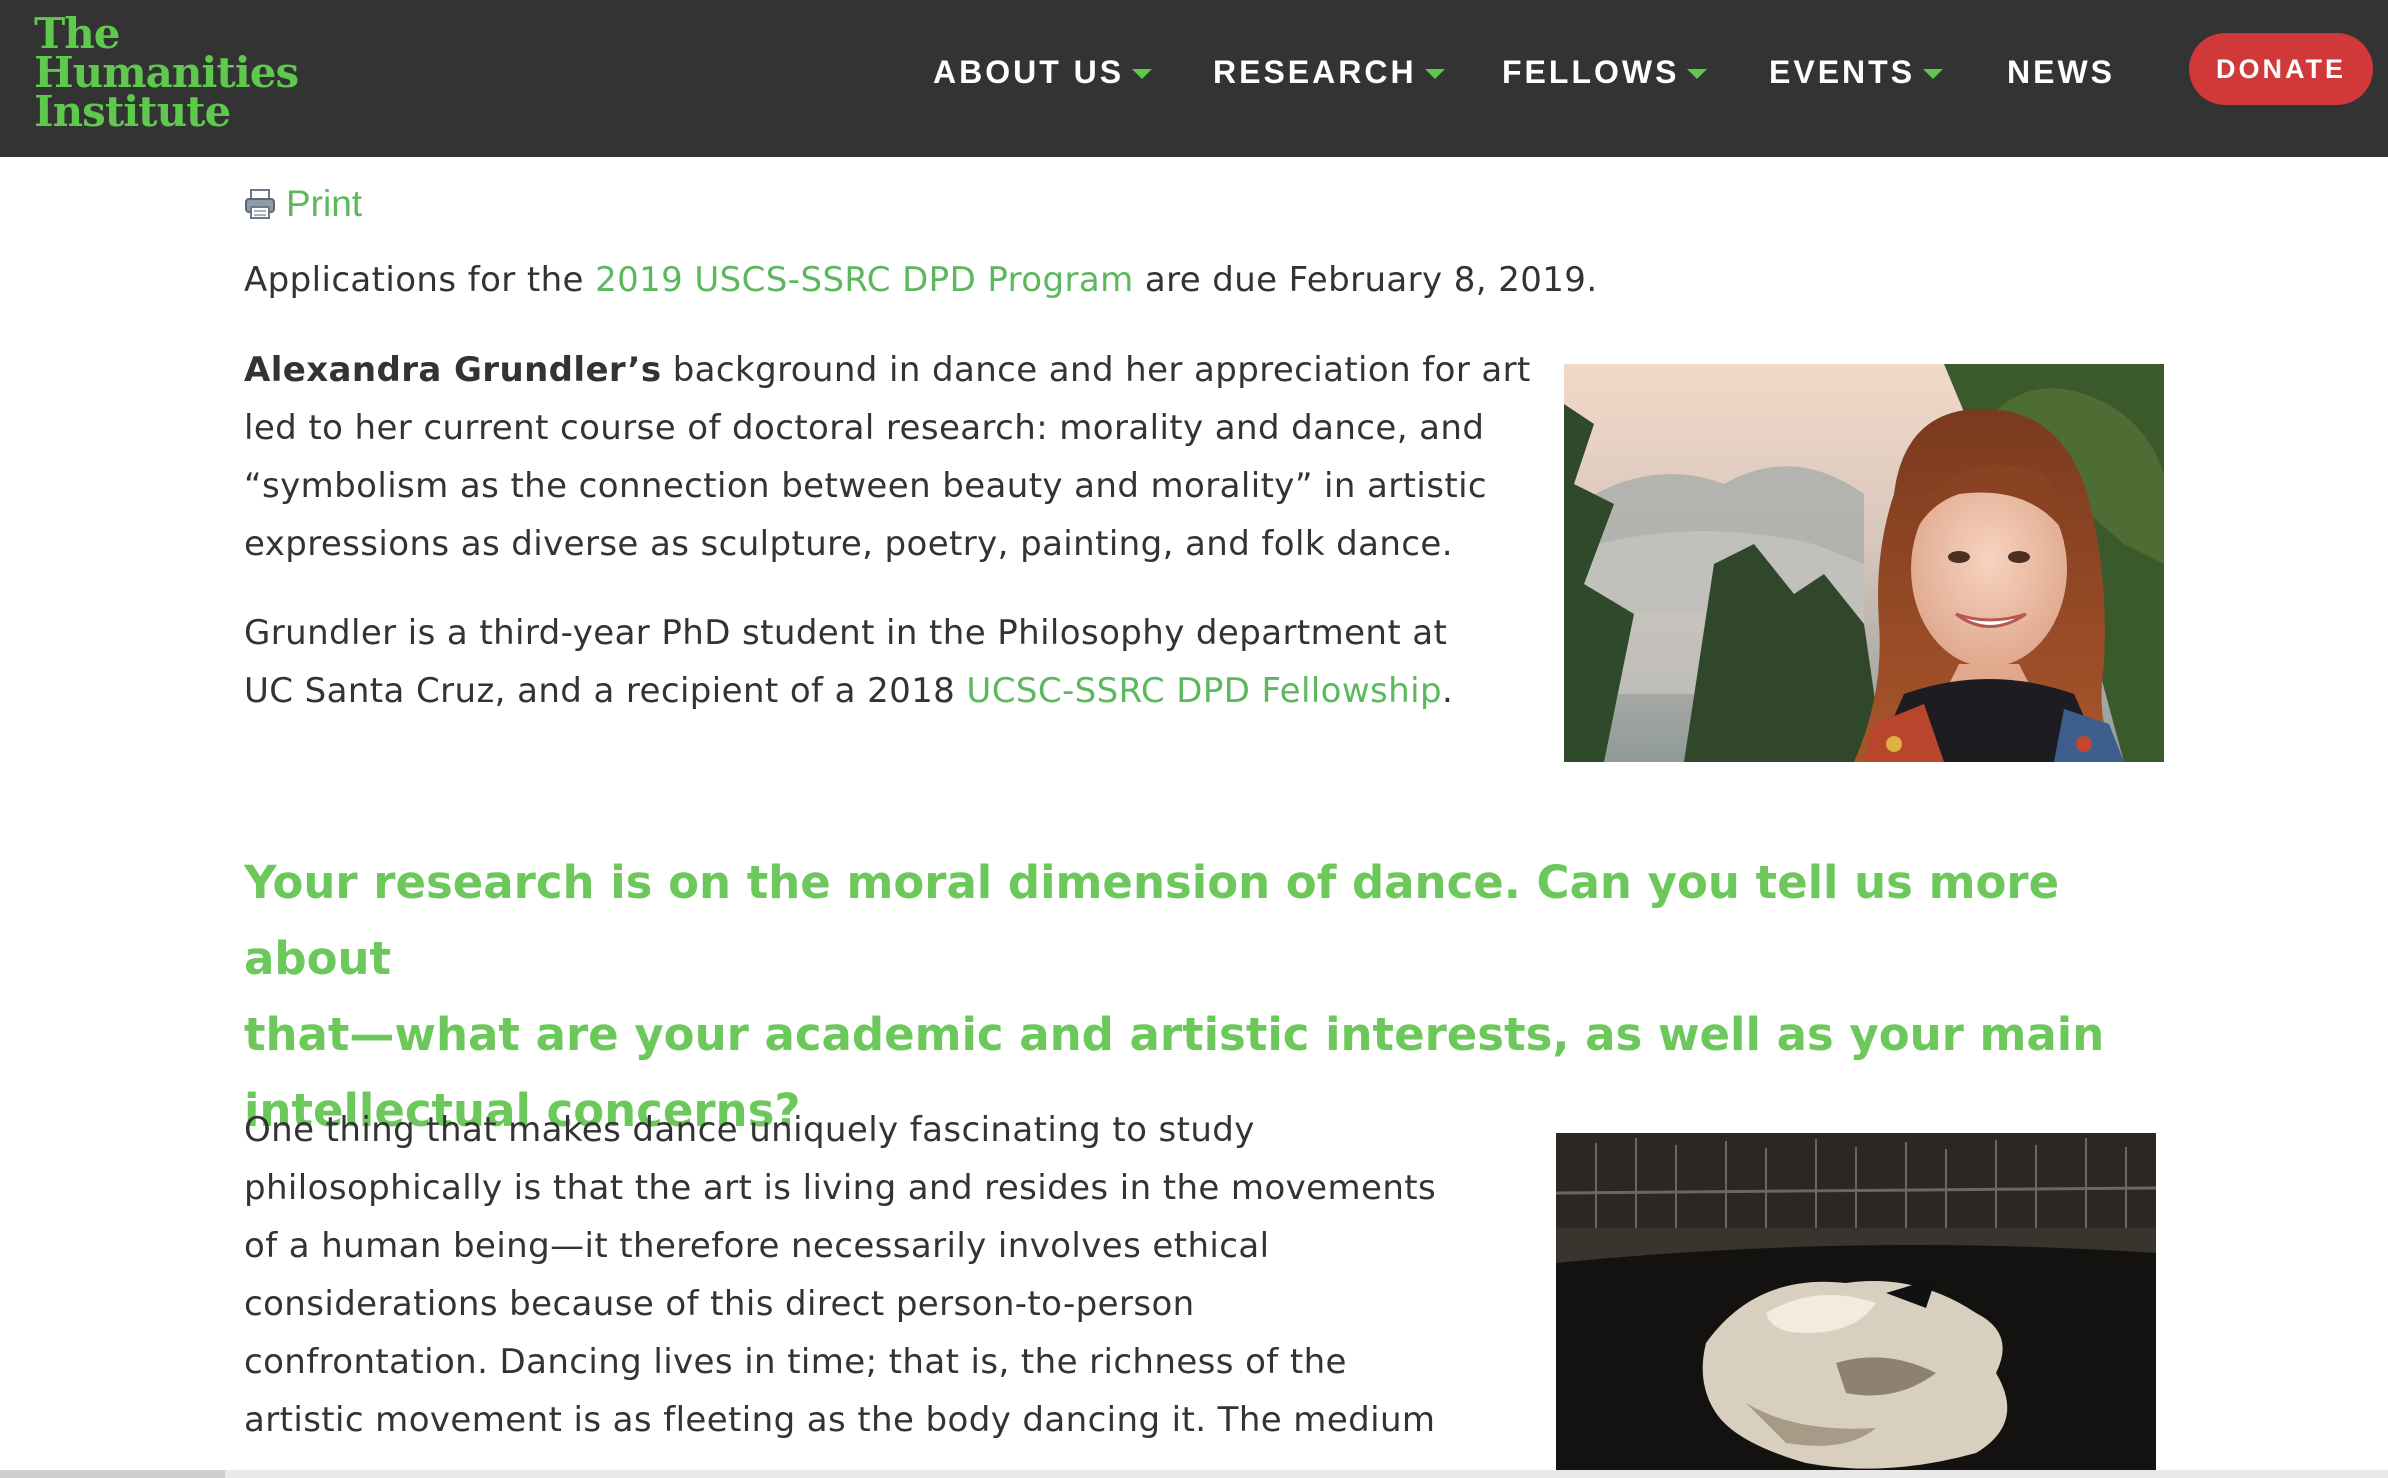 Image resolution: width=2388 pixels, height=1478 pixels. I want to click on nav-item-label: RESEARCH, so click(1315, 71).